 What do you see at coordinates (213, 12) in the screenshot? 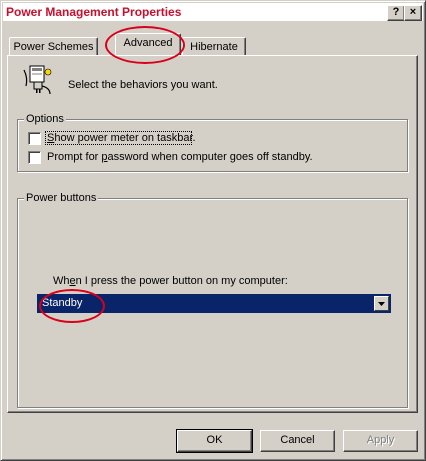
I see `title-bar: Power Management Properties ? ×` at bounding box center [213, 12].